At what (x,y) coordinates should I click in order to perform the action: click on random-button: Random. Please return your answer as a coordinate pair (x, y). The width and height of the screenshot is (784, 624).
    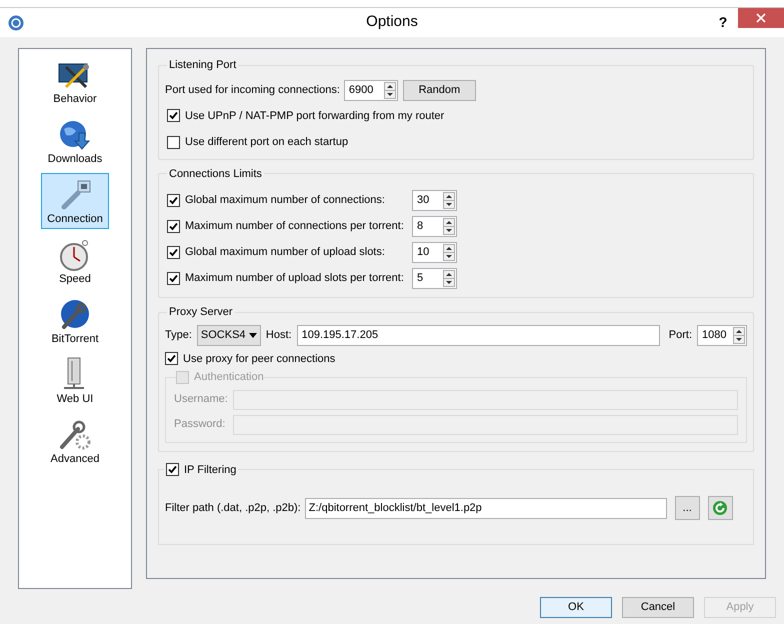
    Looking at the image, I should click on (439, 90).